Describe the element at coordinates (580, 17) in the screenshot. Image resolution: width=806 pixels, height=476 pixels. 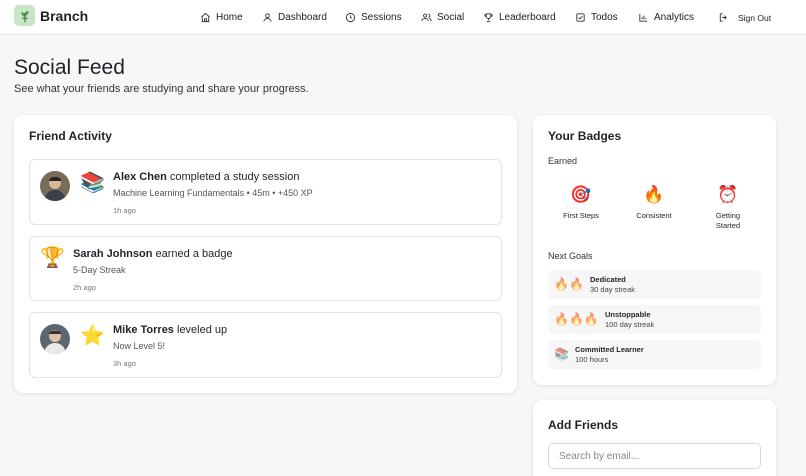
I see `checkbox-icon` at that location.